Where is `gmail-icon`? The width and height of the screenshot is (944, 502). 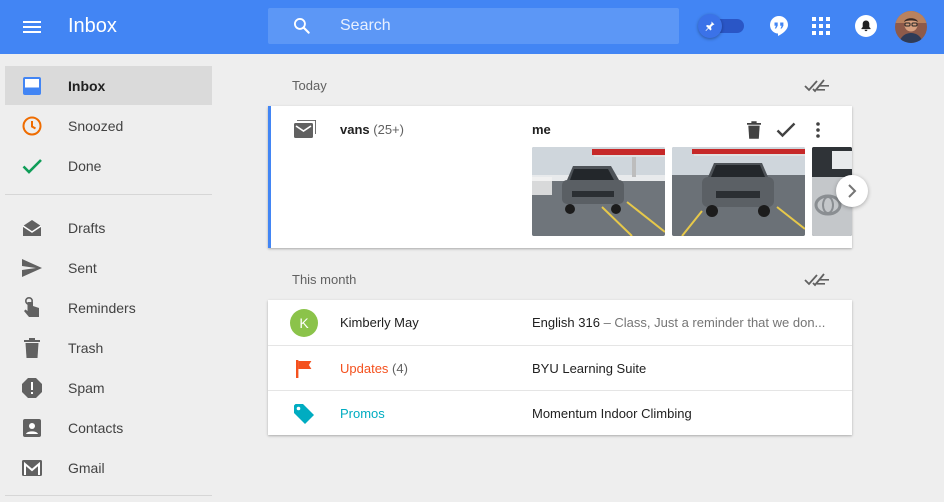
gmail-icon is located at coordinates (32, 468).